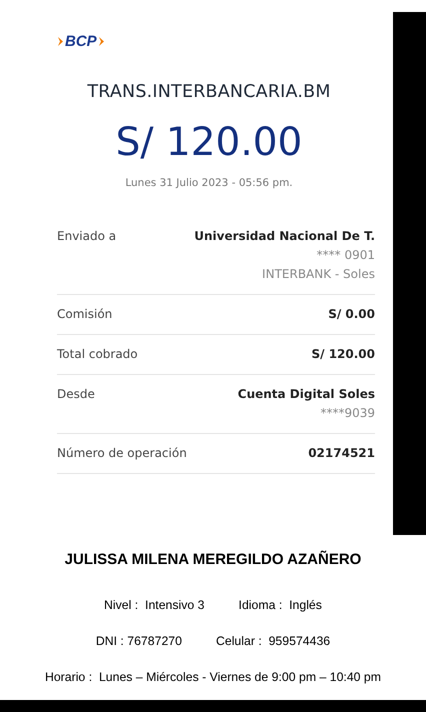 The width and height of the screenshot is (426, 712). Describe the element at coordinates (213, 677) in the screenshot. I see `student-info: Horario : Lunes – Miércoles - Viernes de 9:00 pm – 10:40 pm` at that location.